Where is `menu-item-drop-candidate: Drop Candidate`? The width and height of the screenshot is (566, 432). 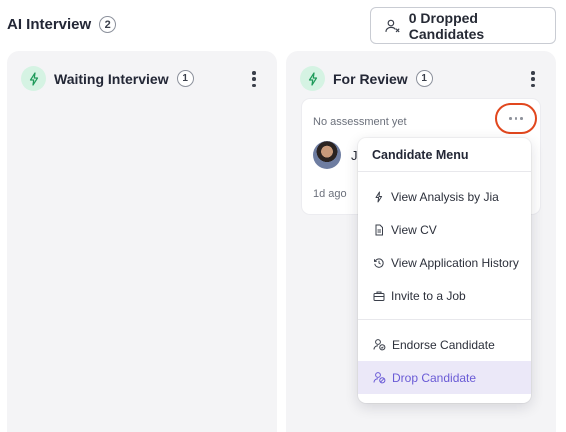
menu-item-drop-candidate: Drop Candidate is located at coordinates (444, 377).